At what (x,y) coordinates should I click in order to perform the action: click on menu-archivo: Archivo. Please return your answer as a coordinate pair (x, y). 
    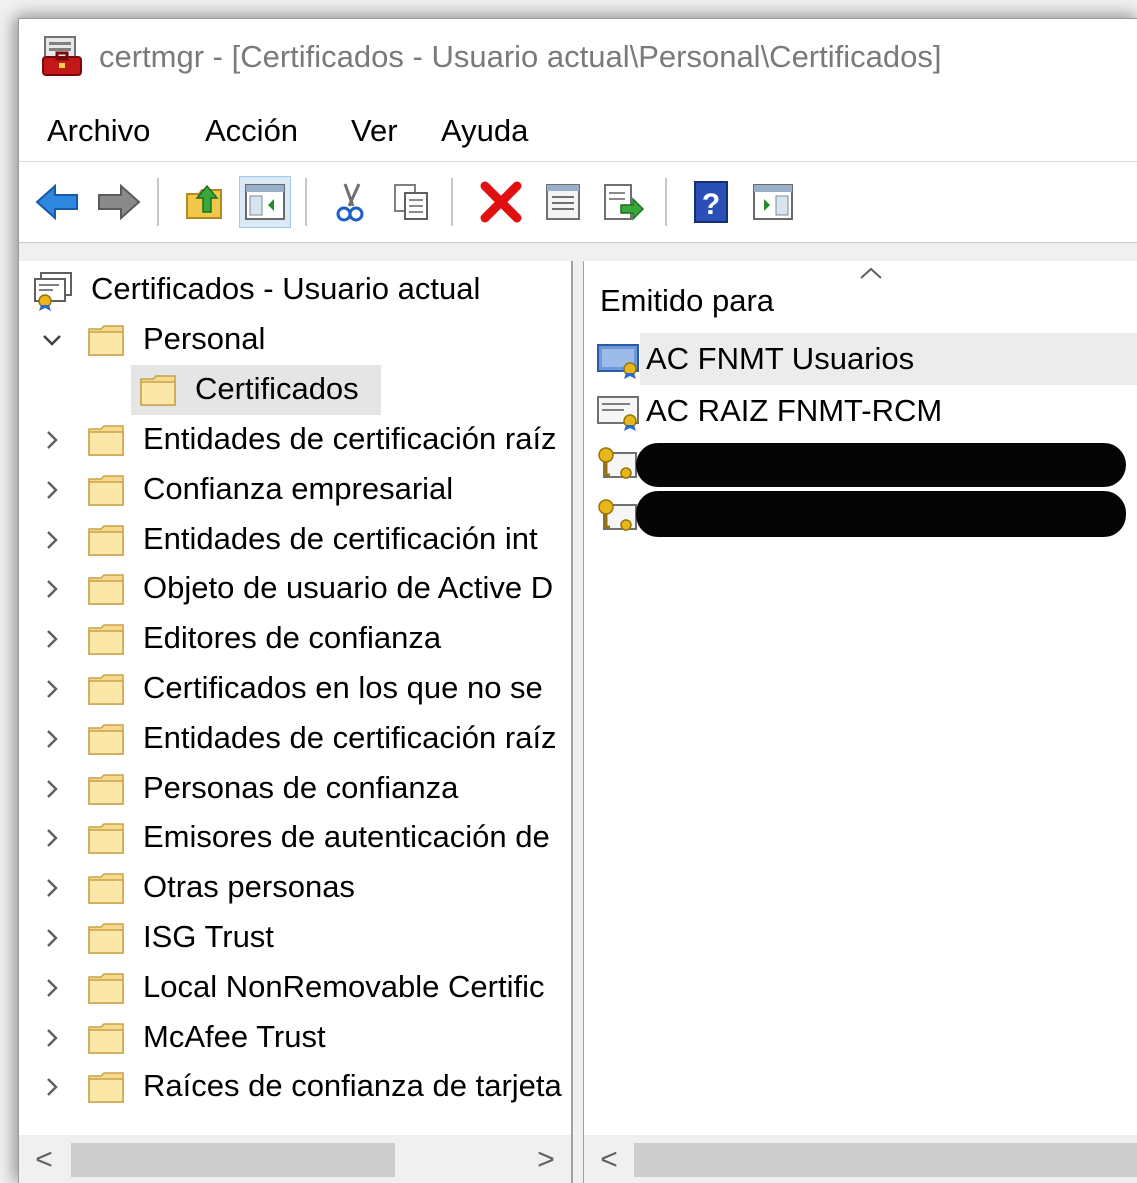
    Looking at the image, I should click on (98, 131).